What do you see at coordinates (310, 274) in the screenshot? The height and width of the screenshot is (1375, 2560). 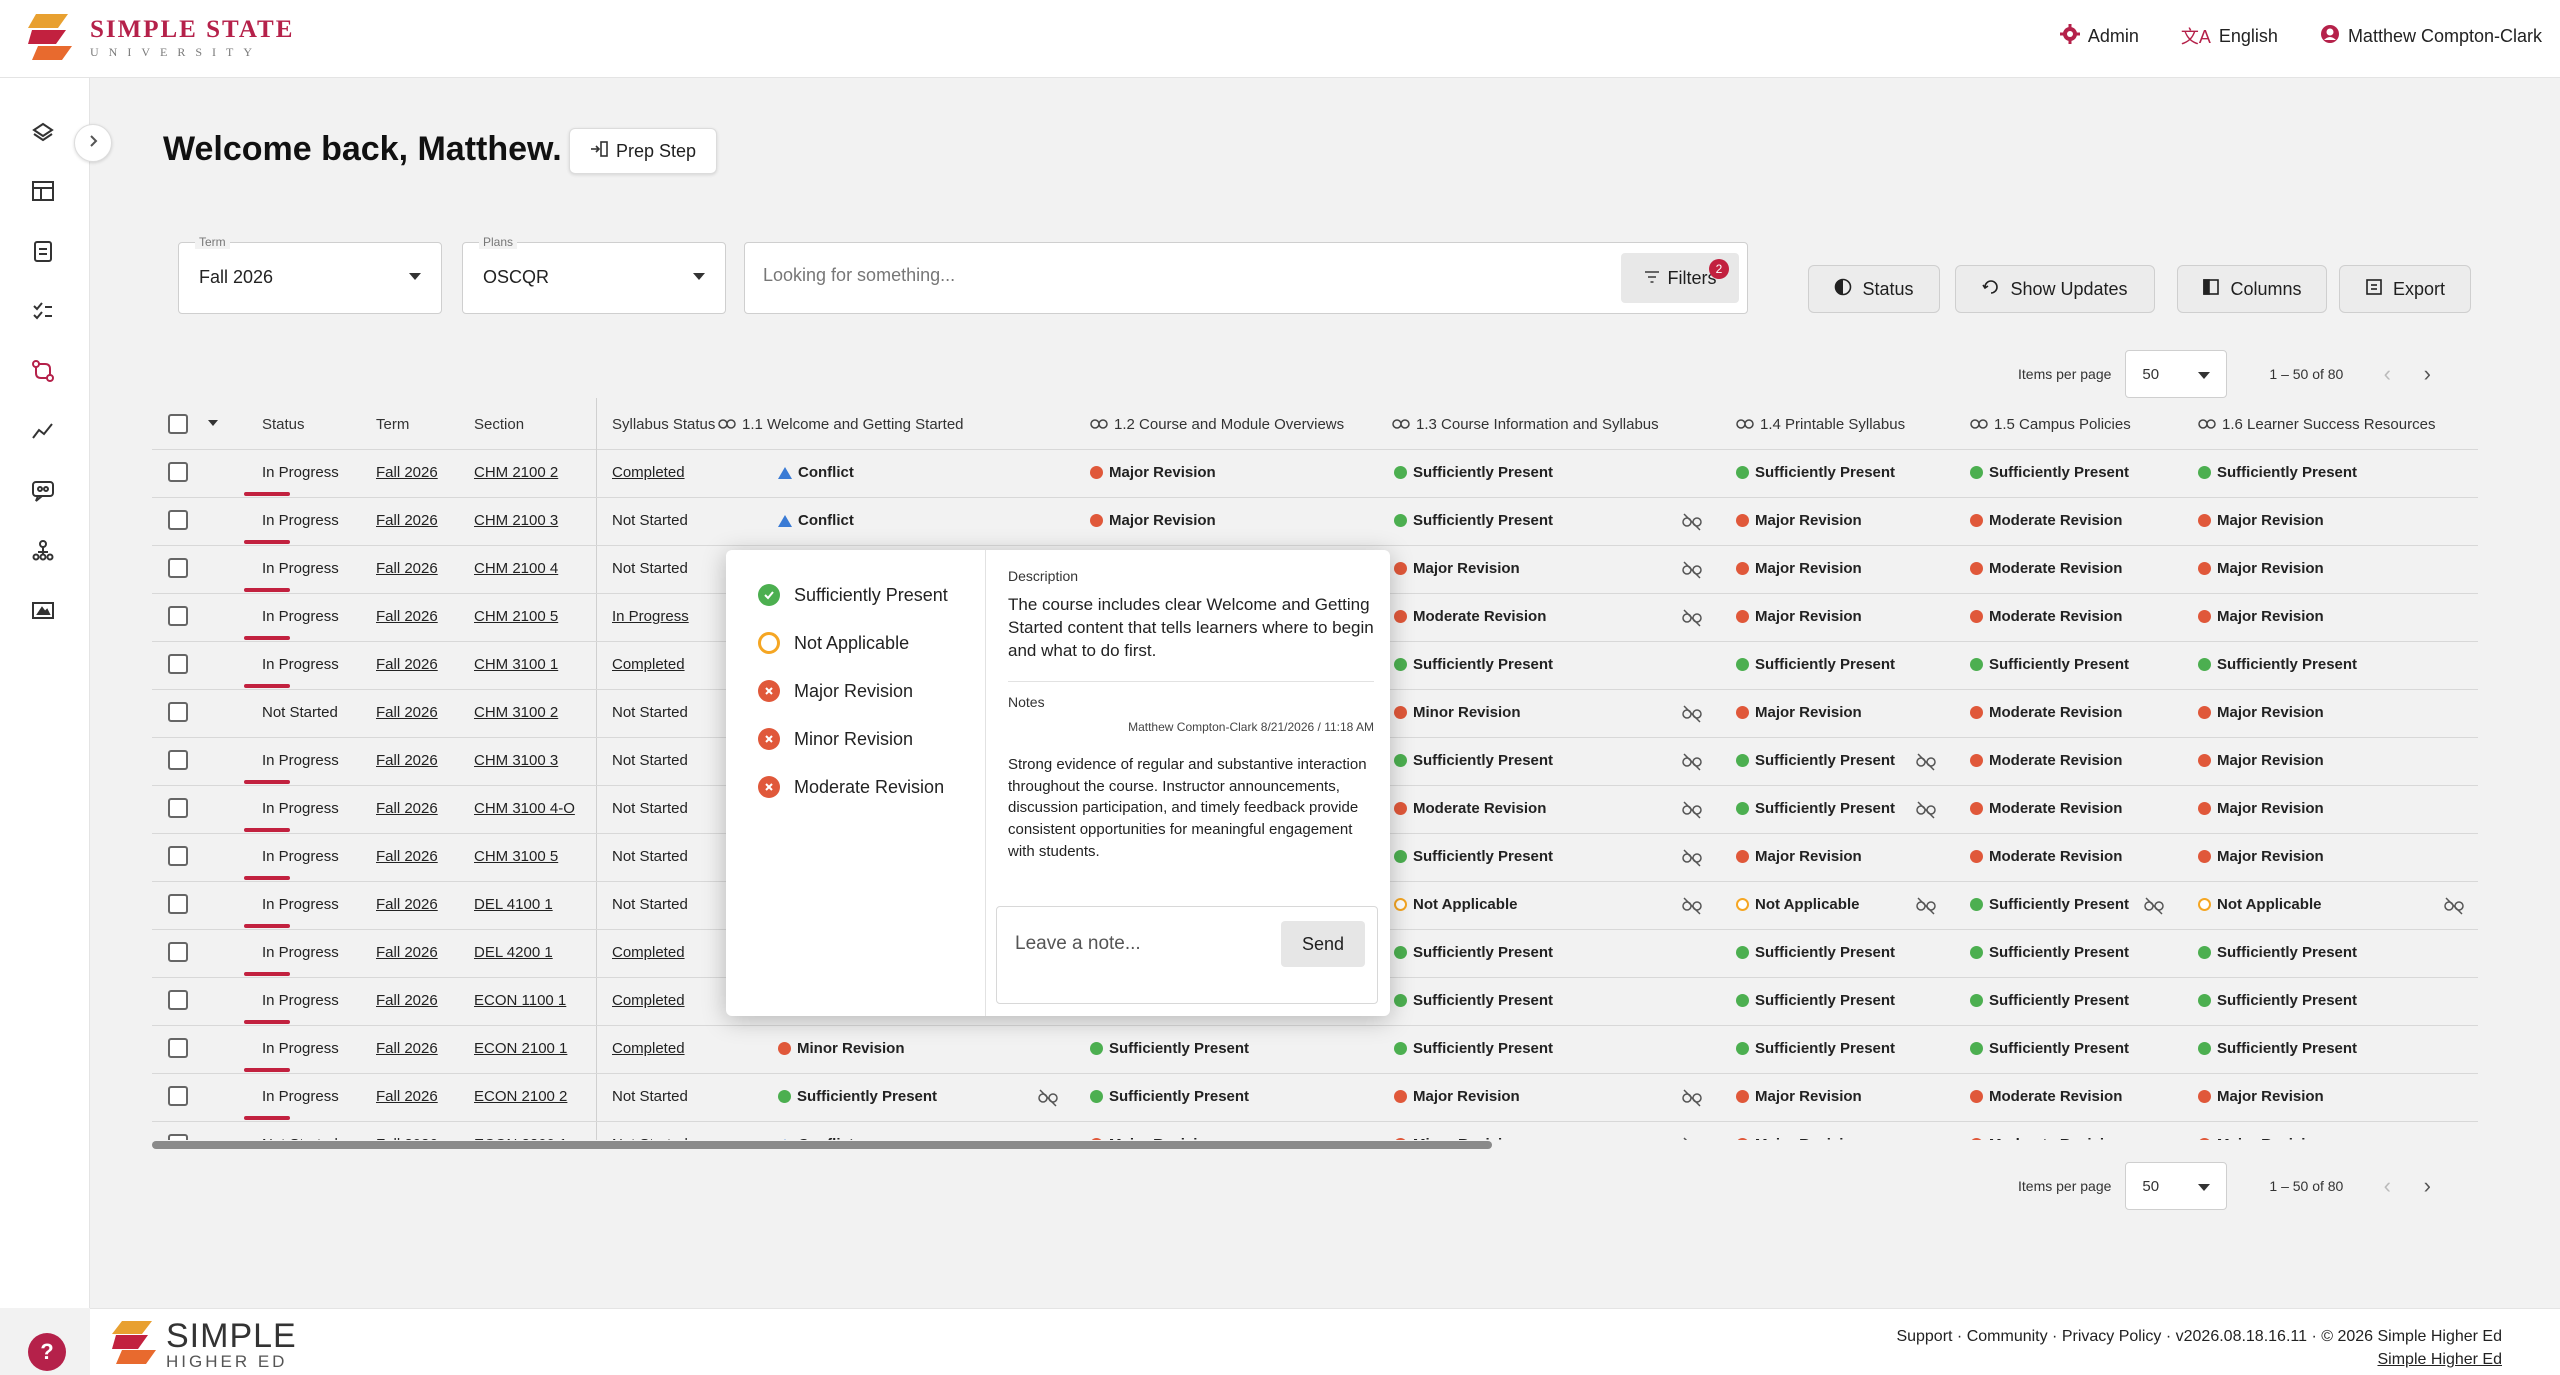 I see `term-select: Term Fall 2026` at bounding box center [310, 274].